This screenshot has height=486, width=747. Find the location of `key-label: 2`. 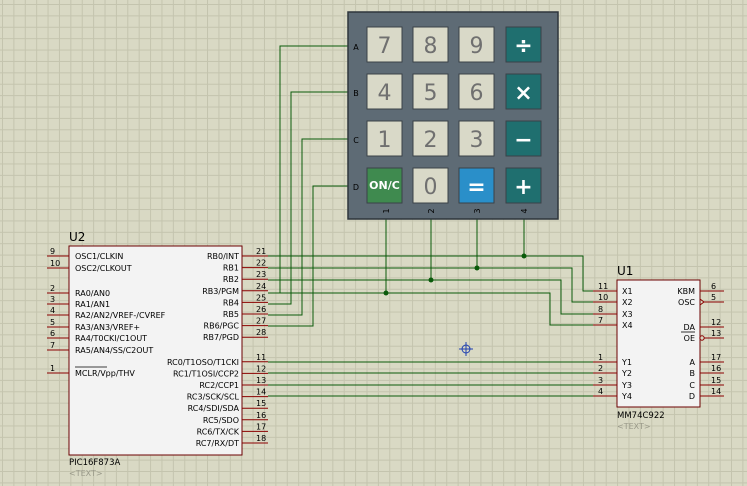

key-label: 2 is located at coordinates (431, 140).